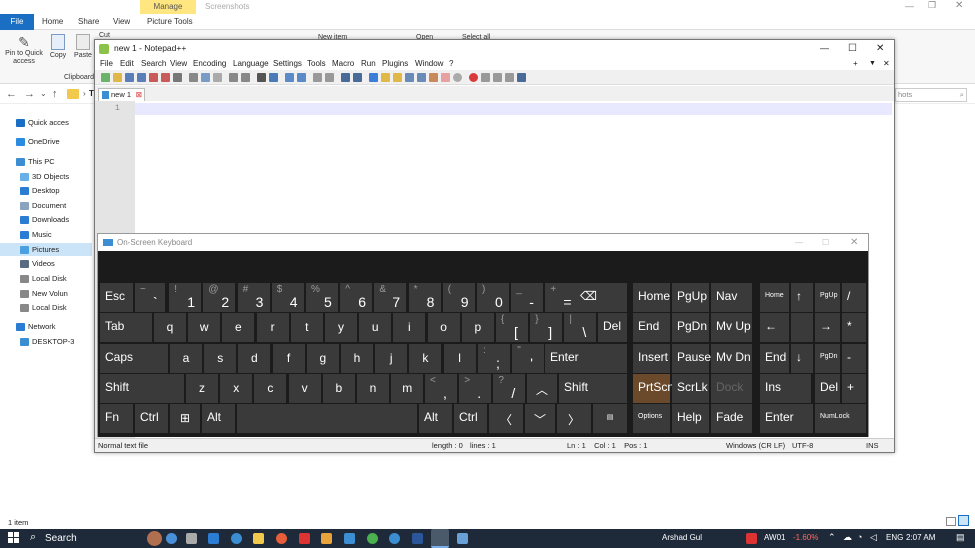  Describe the element at coordinates (261, 77) in the screenshot. I see `find-icon` at that location.